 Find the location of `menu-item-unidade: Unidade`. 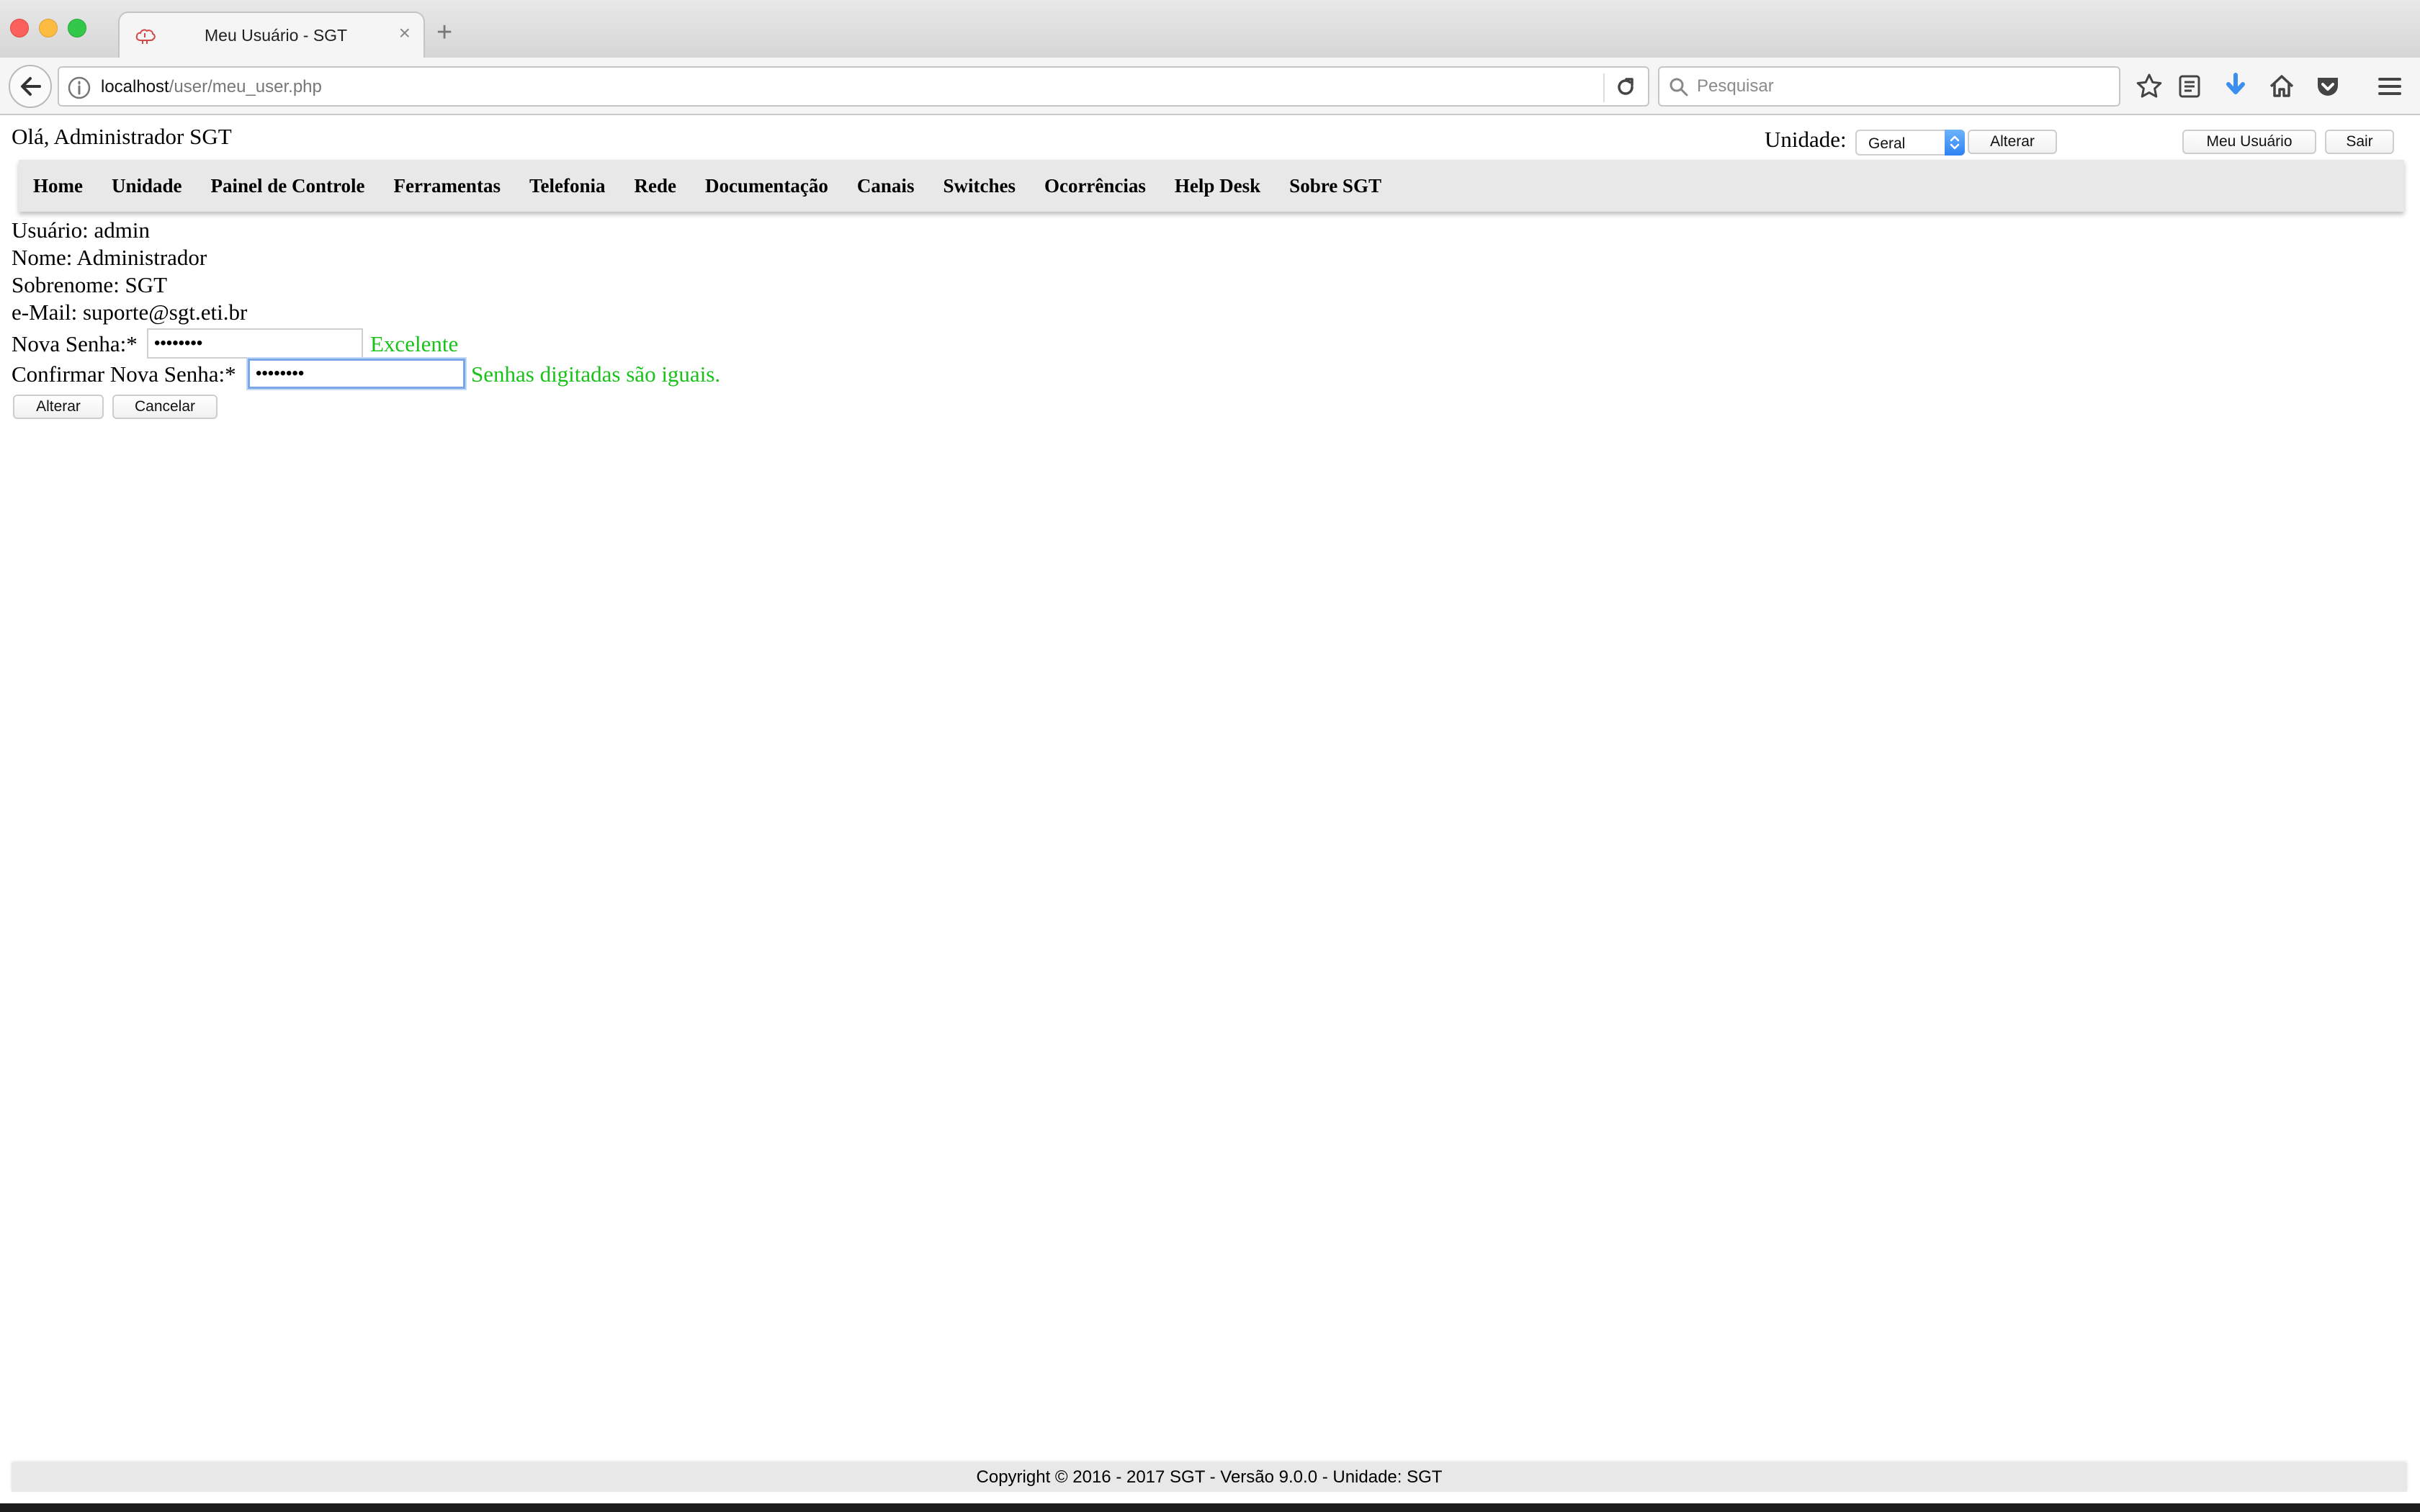

menu-item-unidade: Unidade is located at coordinates (147, 186).